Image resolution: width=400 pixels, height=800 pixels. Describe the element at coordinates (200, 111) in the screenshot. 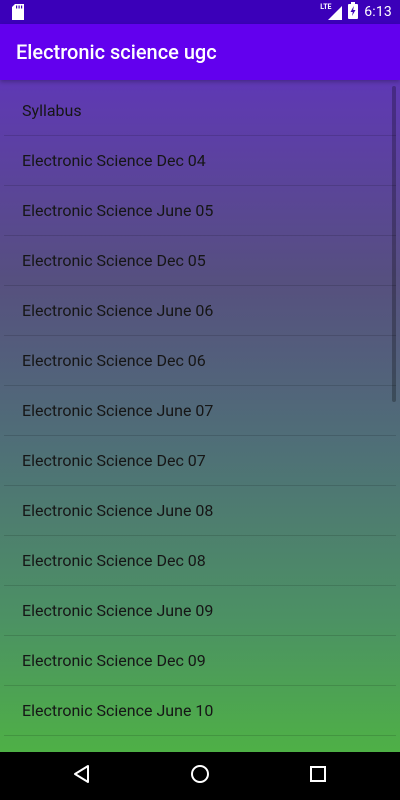

I see `list-item-syllabus: Syllabus` at that location.